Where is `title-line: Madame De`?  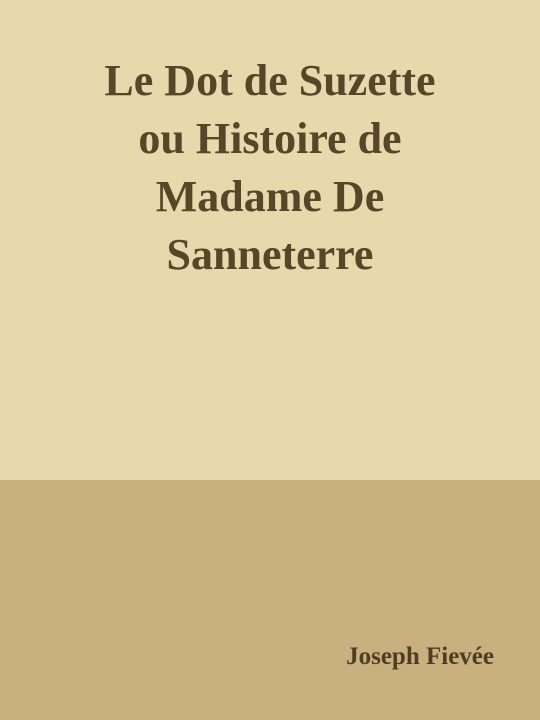
title-line: Madame De is located at coordinates (270, 196).